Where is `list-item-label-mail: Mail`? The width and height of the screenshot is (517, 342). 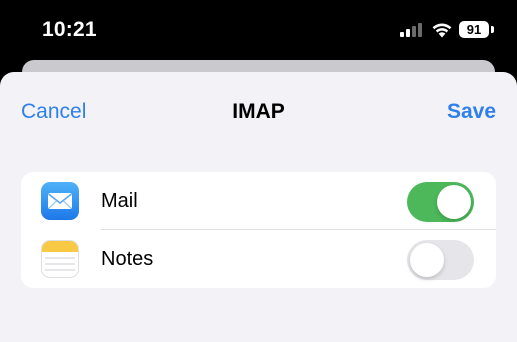 list-item-label-mail: Mail is located at coordinates (119, 201).